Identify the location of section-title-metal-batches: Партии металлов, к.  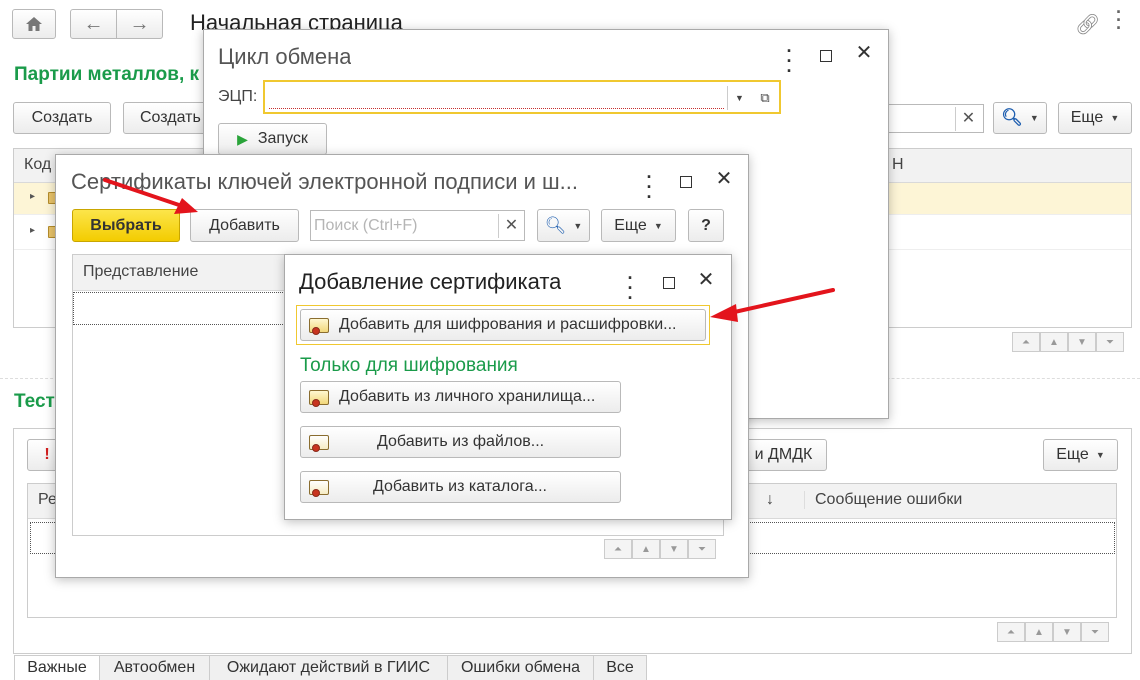
(107, 74).